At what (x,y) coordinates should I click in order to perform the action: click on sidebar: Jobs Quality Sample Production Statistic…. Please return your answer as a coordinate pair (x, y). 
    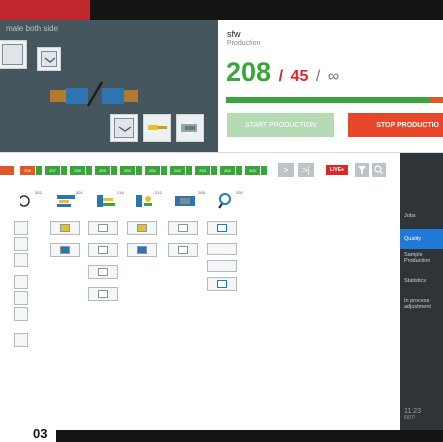
    Looking at the image, I should click on (421, 291).